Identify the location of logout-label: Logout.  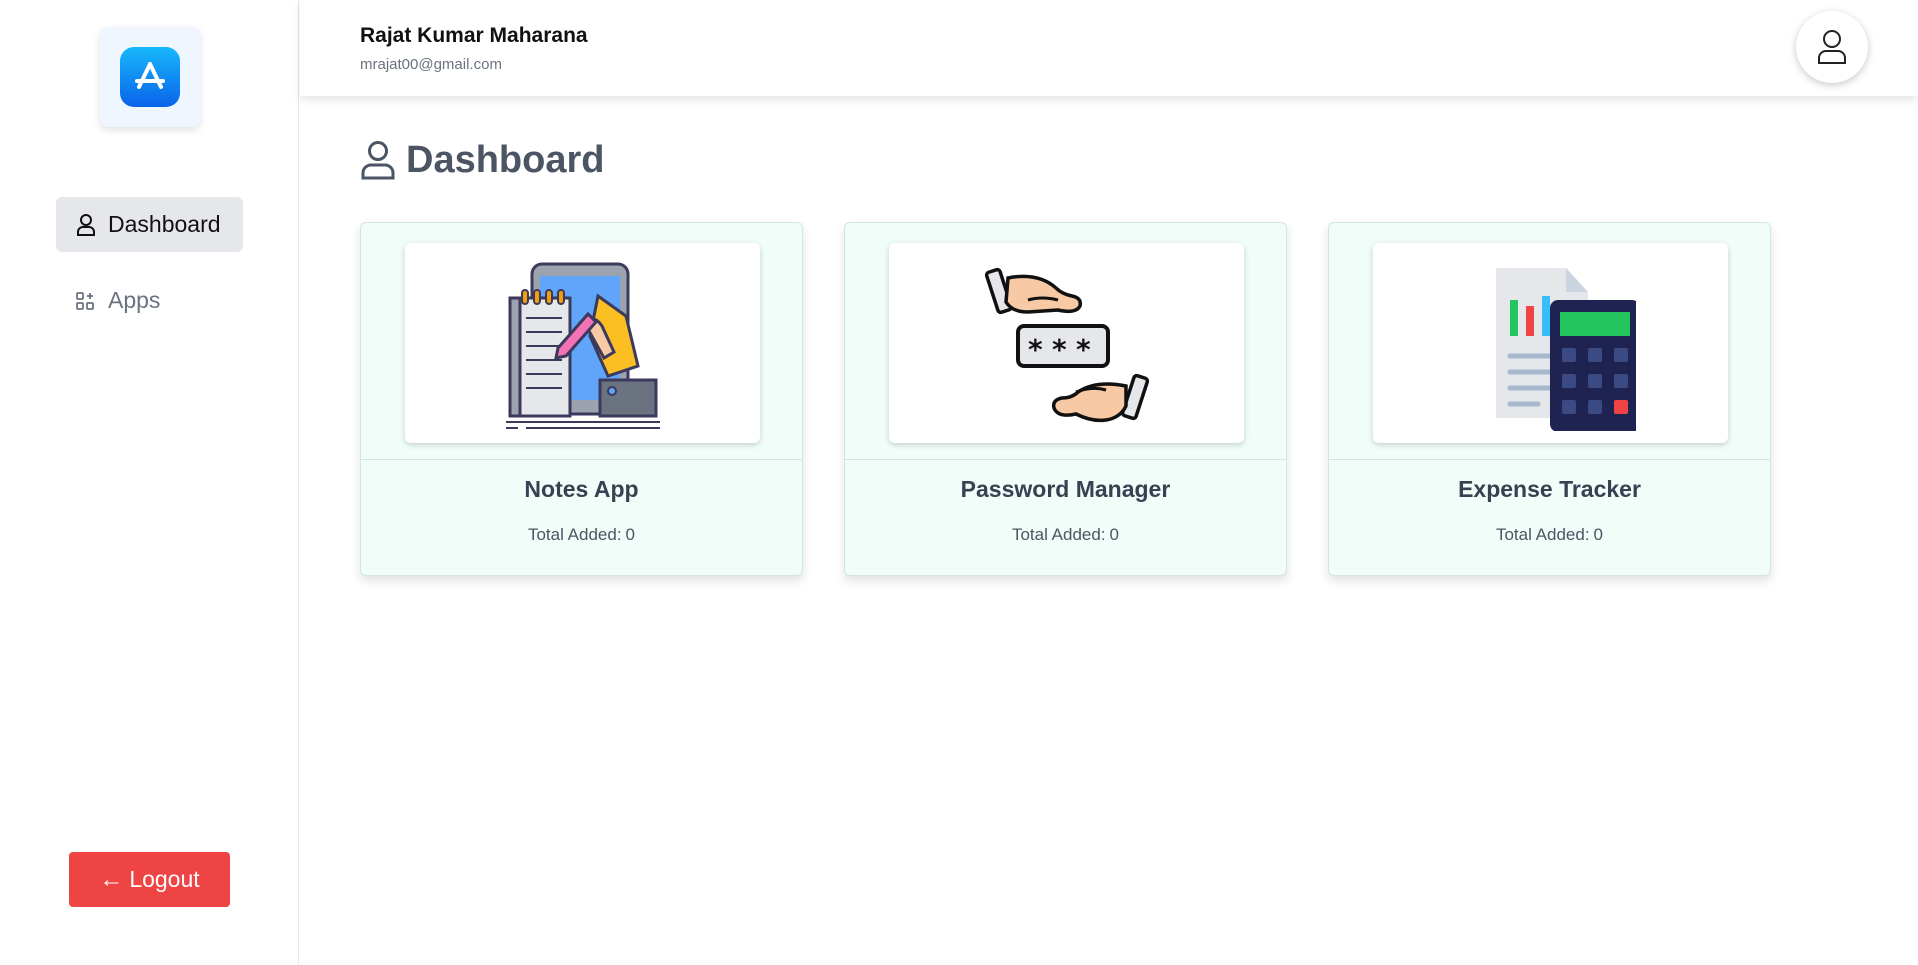
(164, 879).